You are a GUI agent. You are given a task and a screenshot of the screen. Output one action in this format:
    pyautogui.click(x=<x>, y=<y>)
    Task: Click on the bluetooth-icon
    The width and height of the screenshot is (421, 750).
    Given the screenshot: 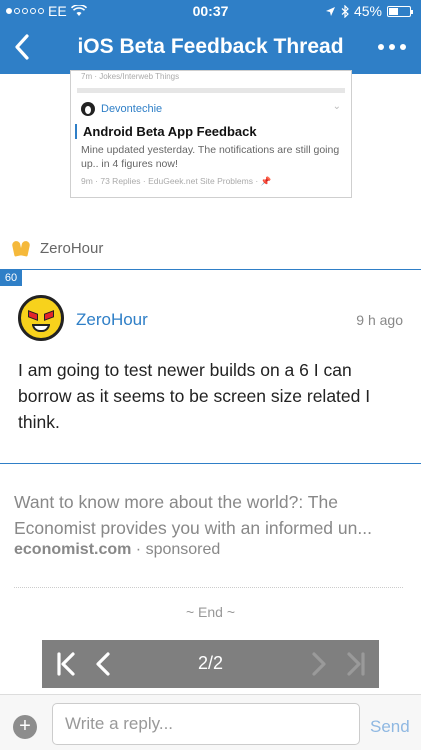 What is the action you would take?
    pyautogui.click(x=345, y=11)
    